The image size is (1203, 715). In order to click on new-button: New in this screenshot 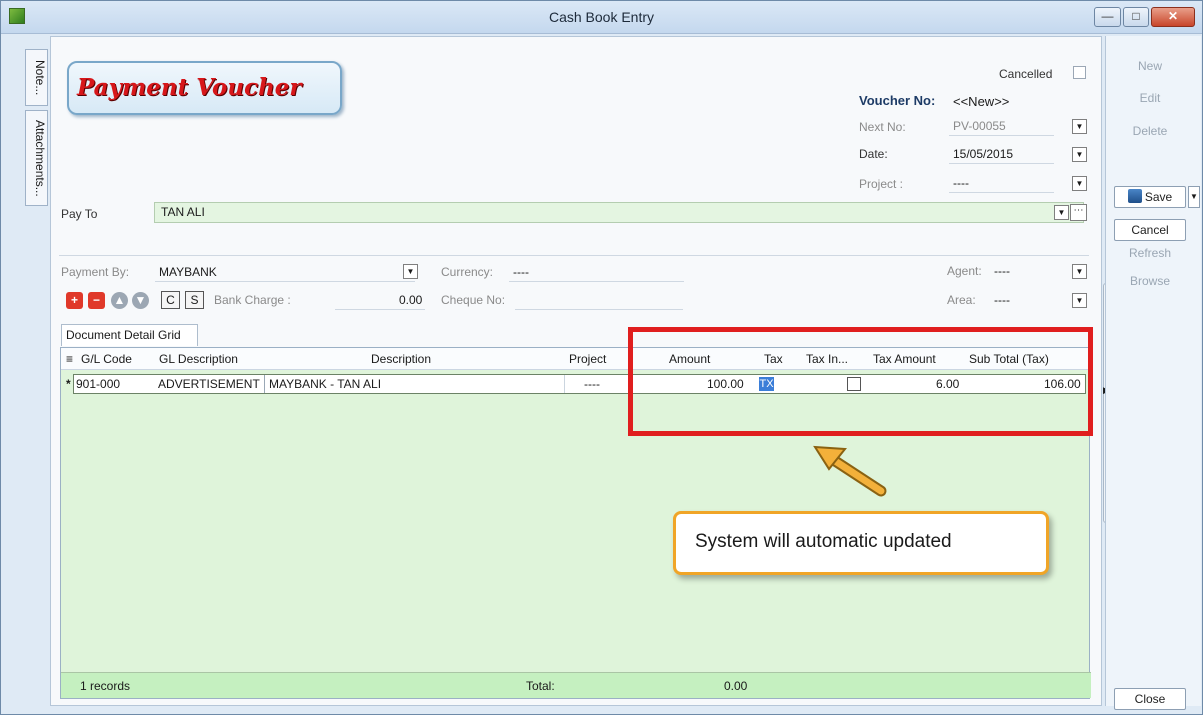, I will do `click(1150, 67)`.